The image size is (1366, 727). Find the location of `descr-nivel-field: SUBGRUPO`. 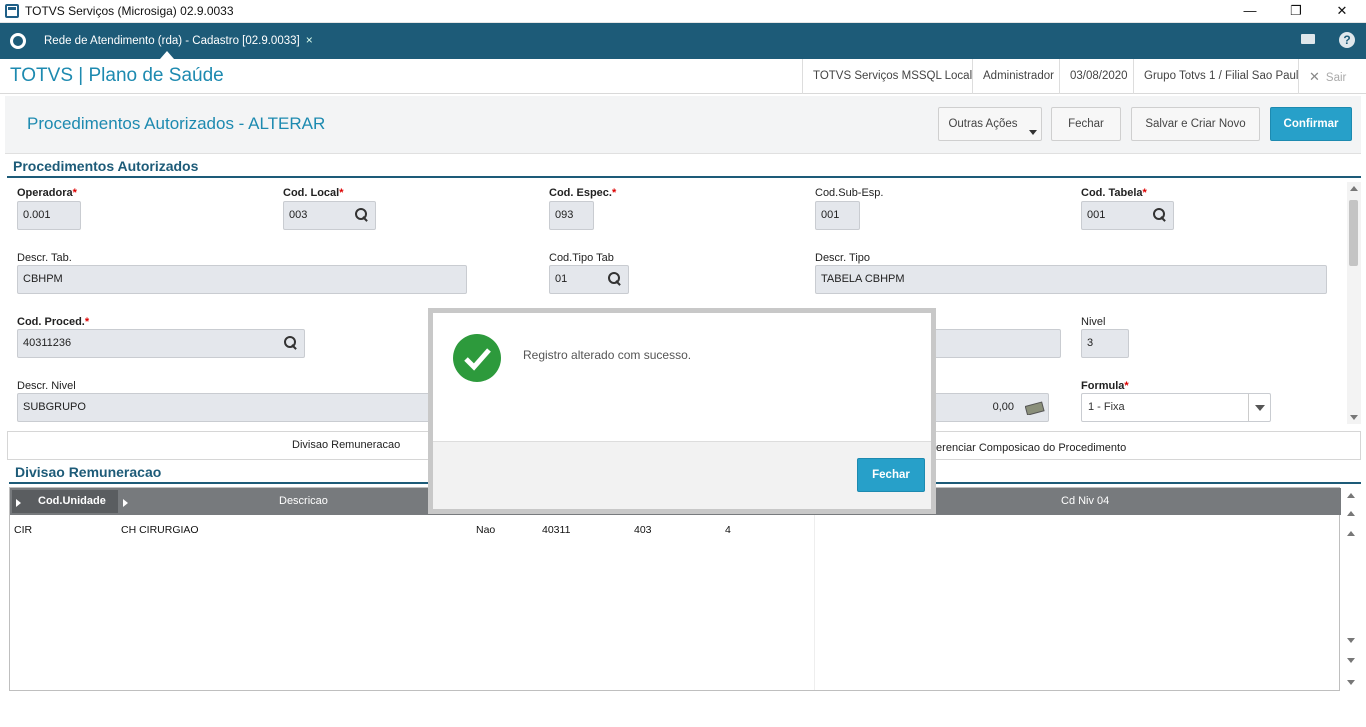

descr-nivel-field: SUBGRUPO is located at coordinates (232, 407).